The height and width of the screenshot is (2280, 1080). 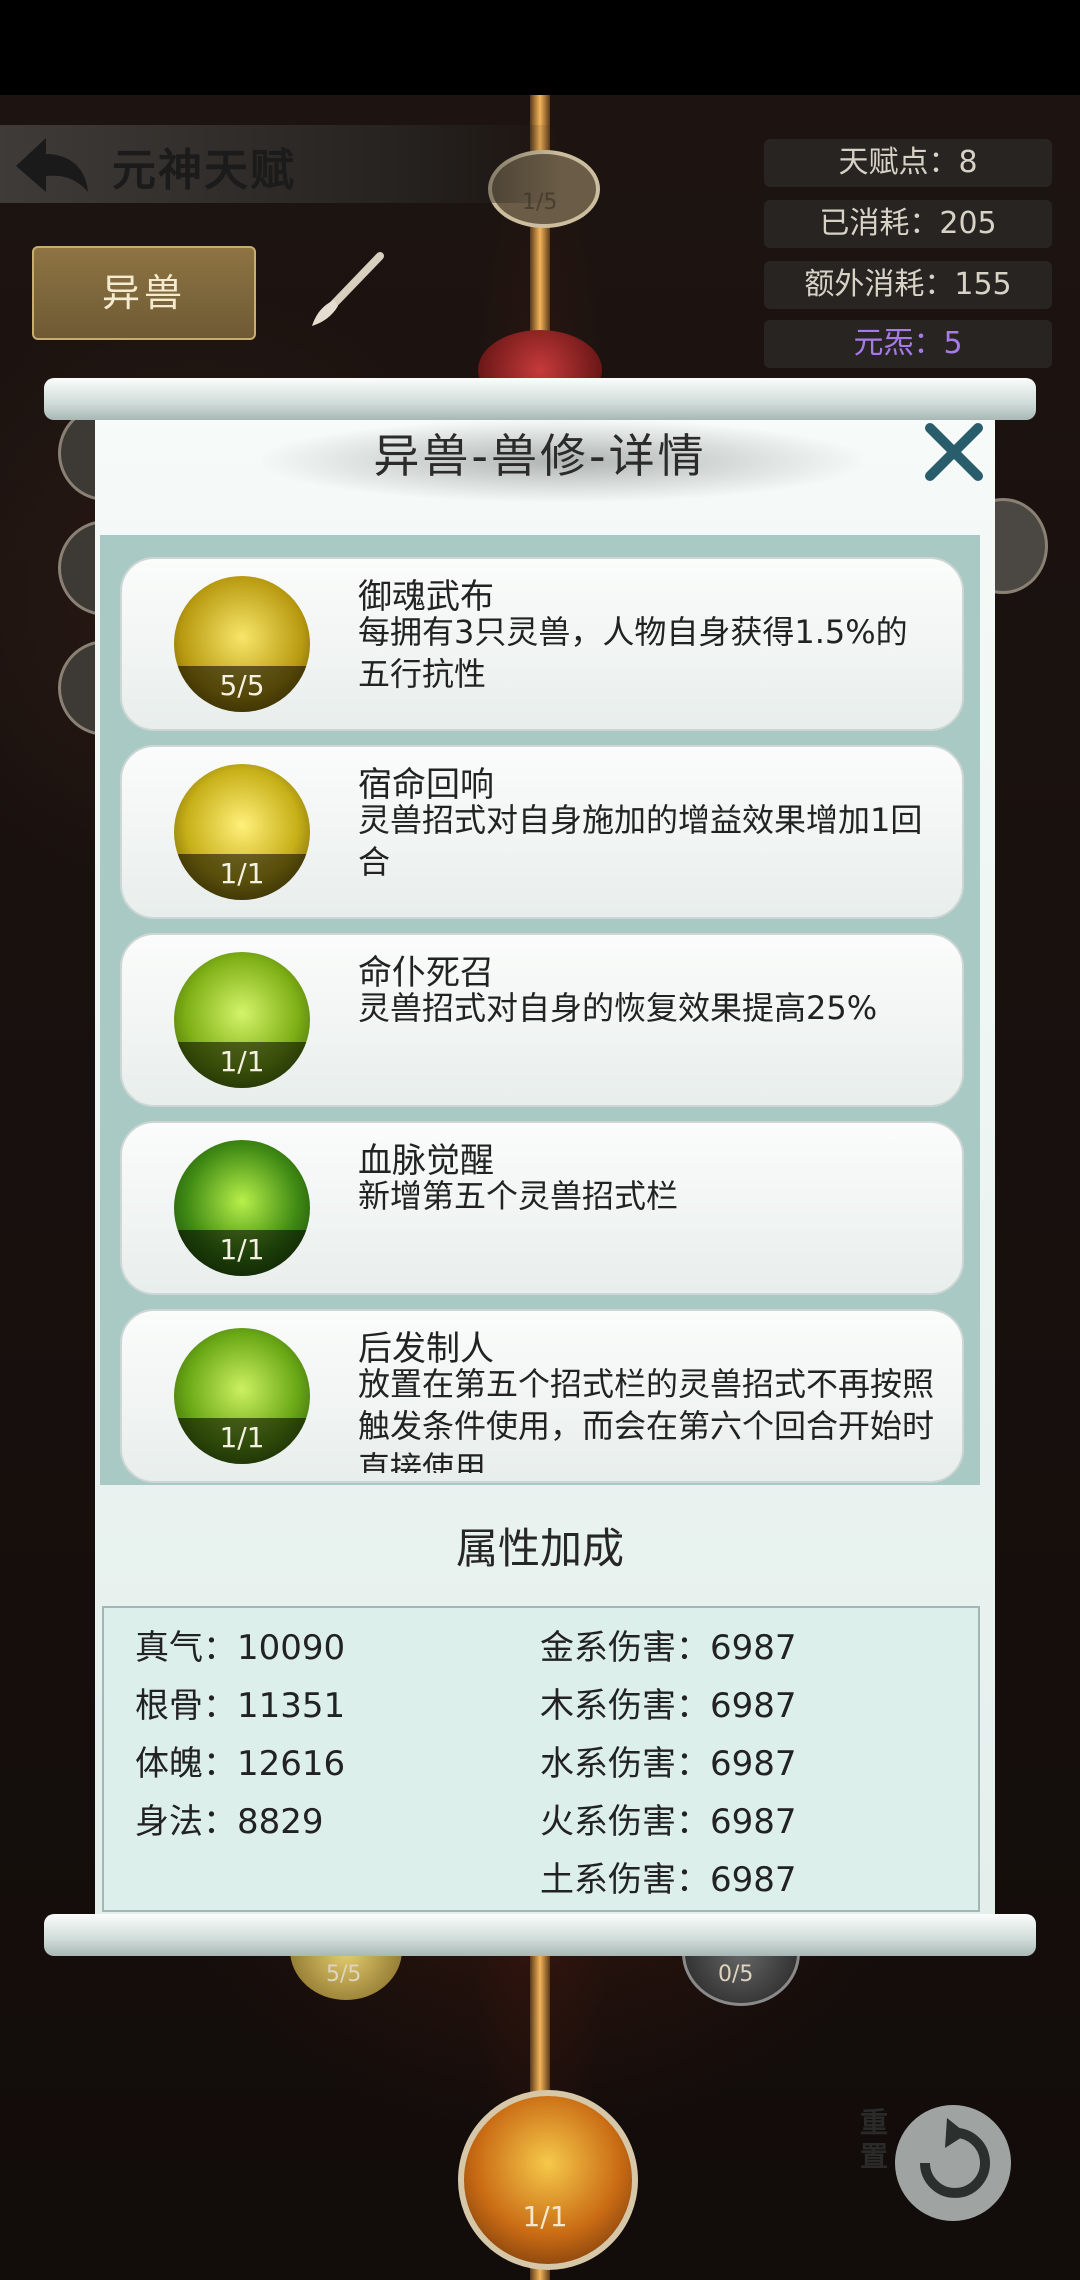 I want to click on talent-icon-xuemai: 1/1, so click(x=242, y=1208).